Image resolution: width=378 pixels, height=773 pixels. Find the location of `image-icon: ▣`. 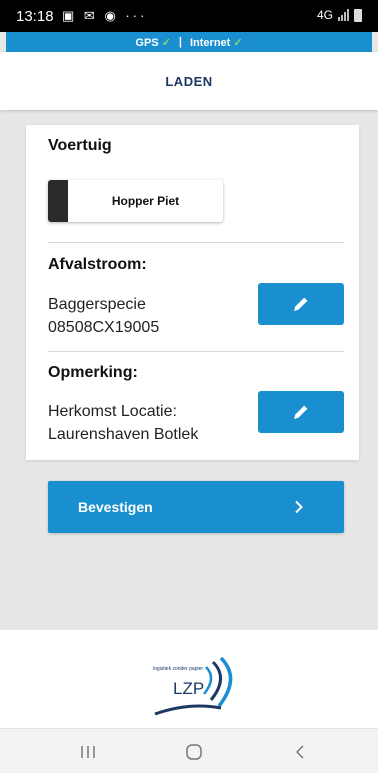

image-icon: ▣ is located at coordinates (70, 15).